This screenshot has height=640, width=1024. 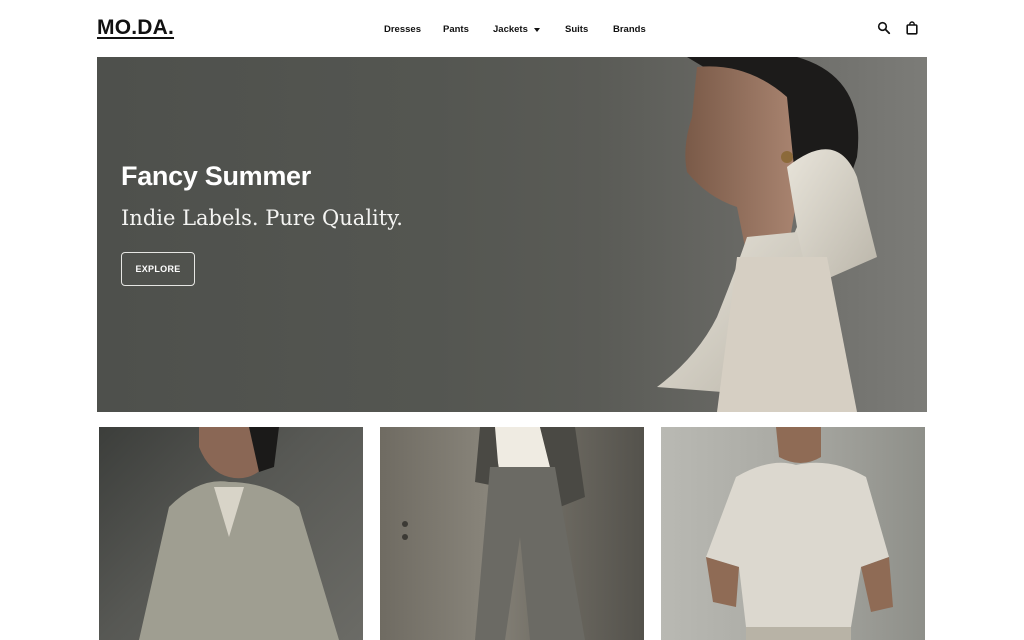 I want to click on nav-item-pants: Pants, so click(x=456, y=29).